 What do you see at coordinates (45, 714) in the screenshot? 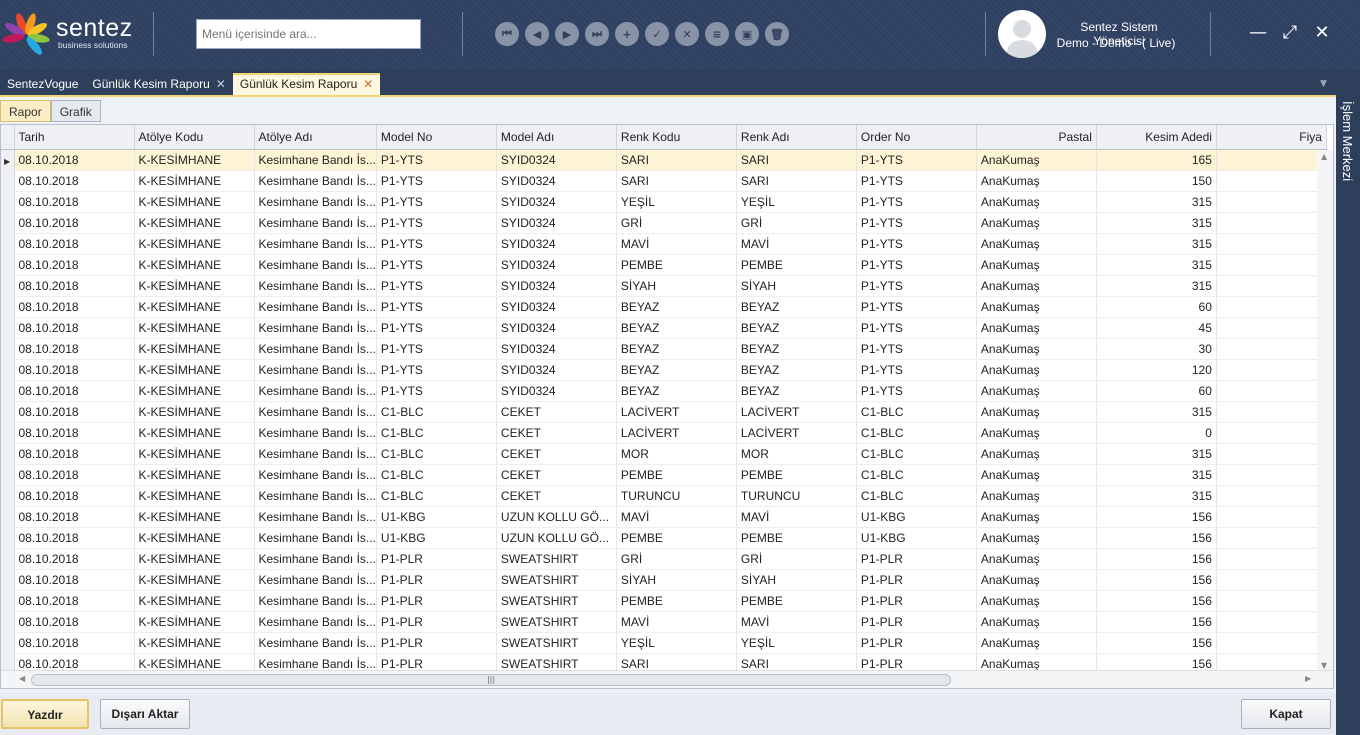
I see `print-button: Yazdır` at bounding box center [45, 714].